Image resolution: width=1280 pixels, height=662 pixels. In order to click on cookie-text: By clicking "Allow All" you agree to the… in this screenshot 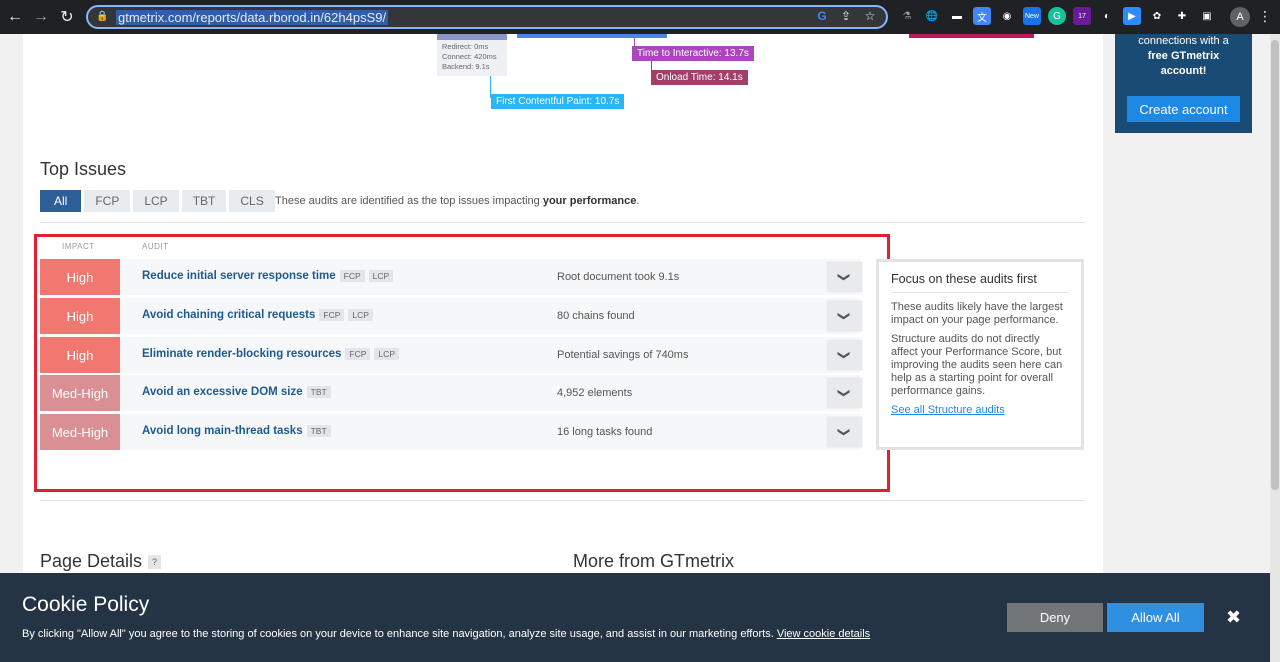, I will do `click(446, 634)`.